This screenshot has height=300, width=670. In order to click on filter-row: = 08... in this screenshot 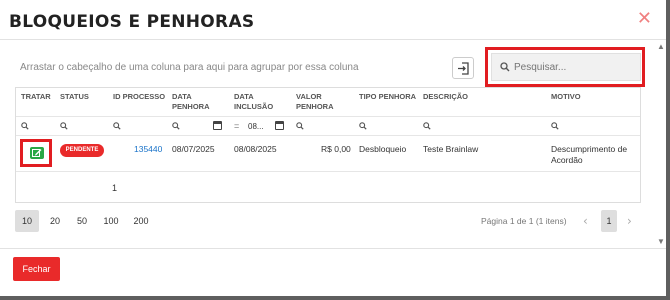, I will do `click(328, 126)`.